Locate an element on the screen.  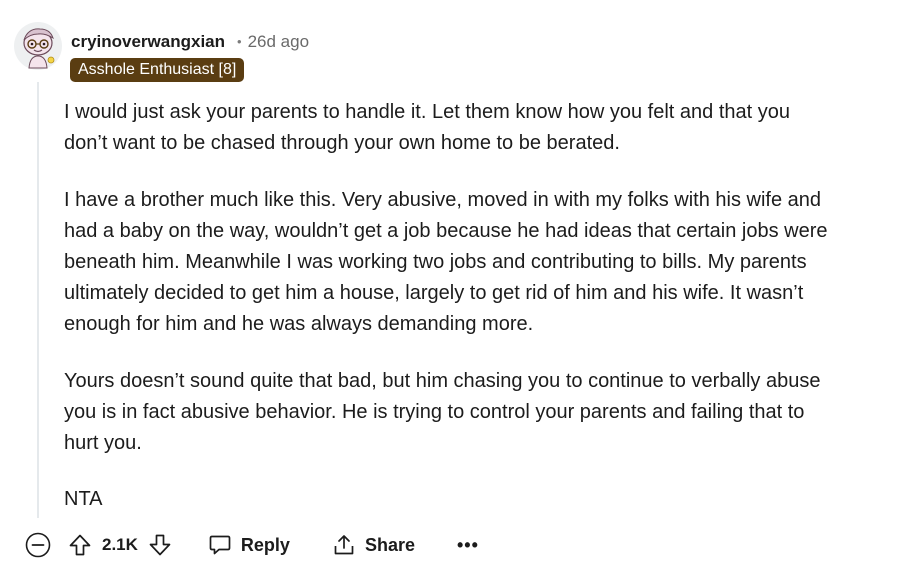
collapse-minus-icon is located at coordinates (38, 545).